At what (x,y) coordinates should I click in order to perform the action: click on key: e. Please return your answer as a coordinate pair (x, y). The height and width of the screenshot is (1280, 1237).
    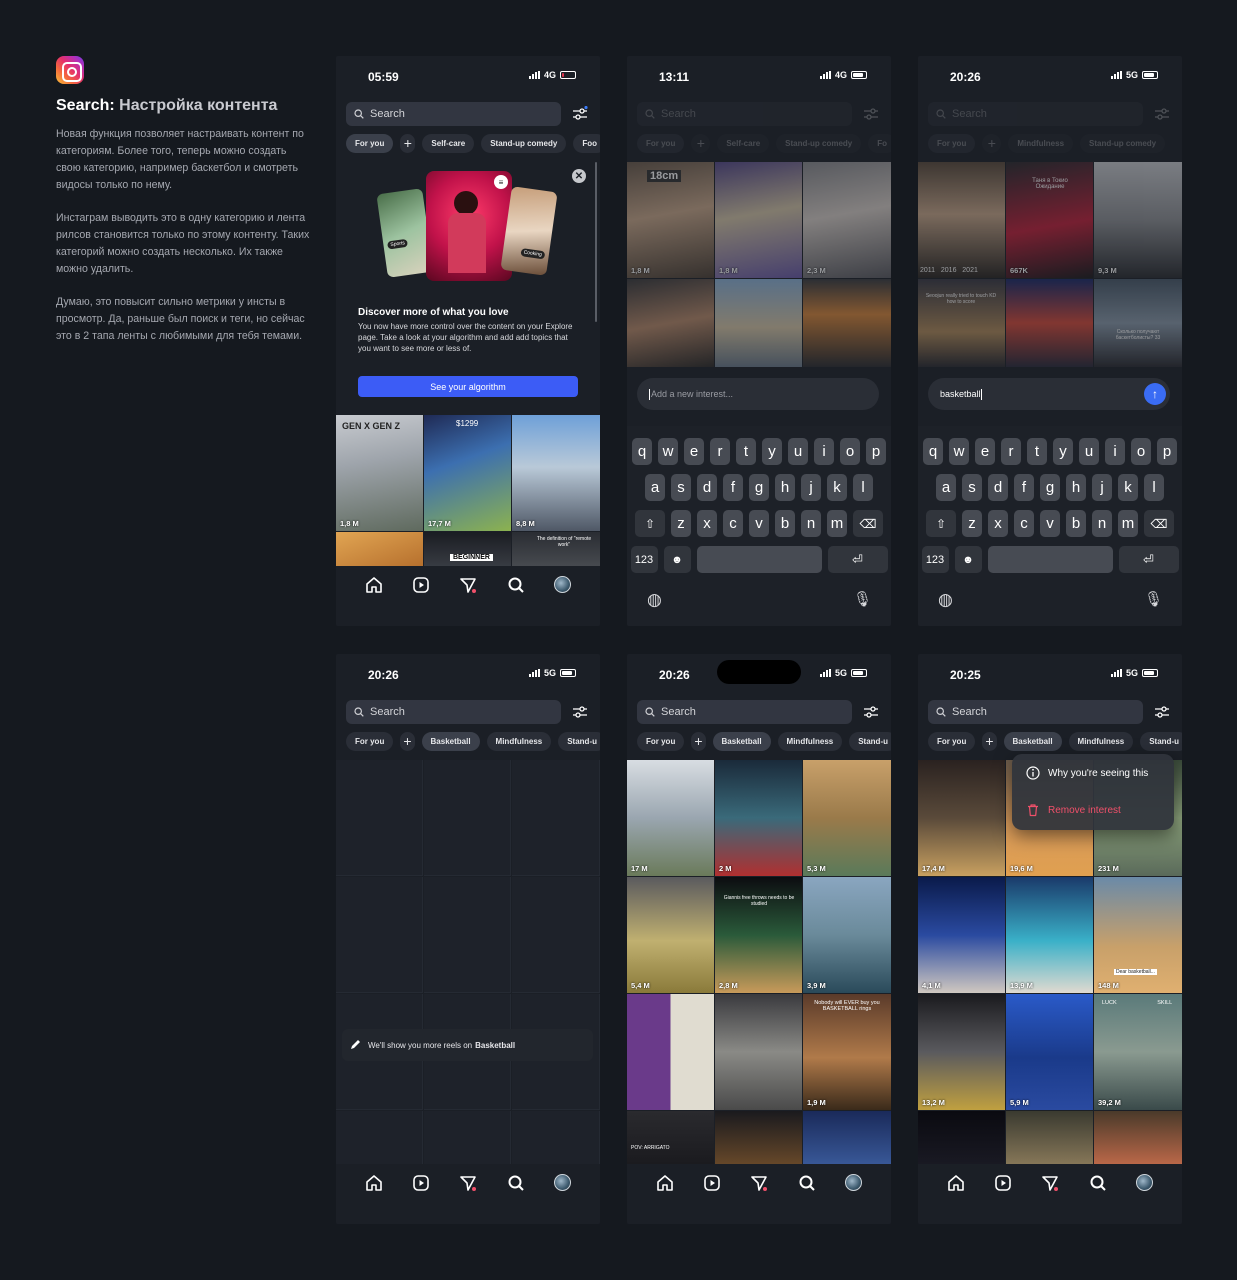
    Looking at the image, I should click on (694, 451).